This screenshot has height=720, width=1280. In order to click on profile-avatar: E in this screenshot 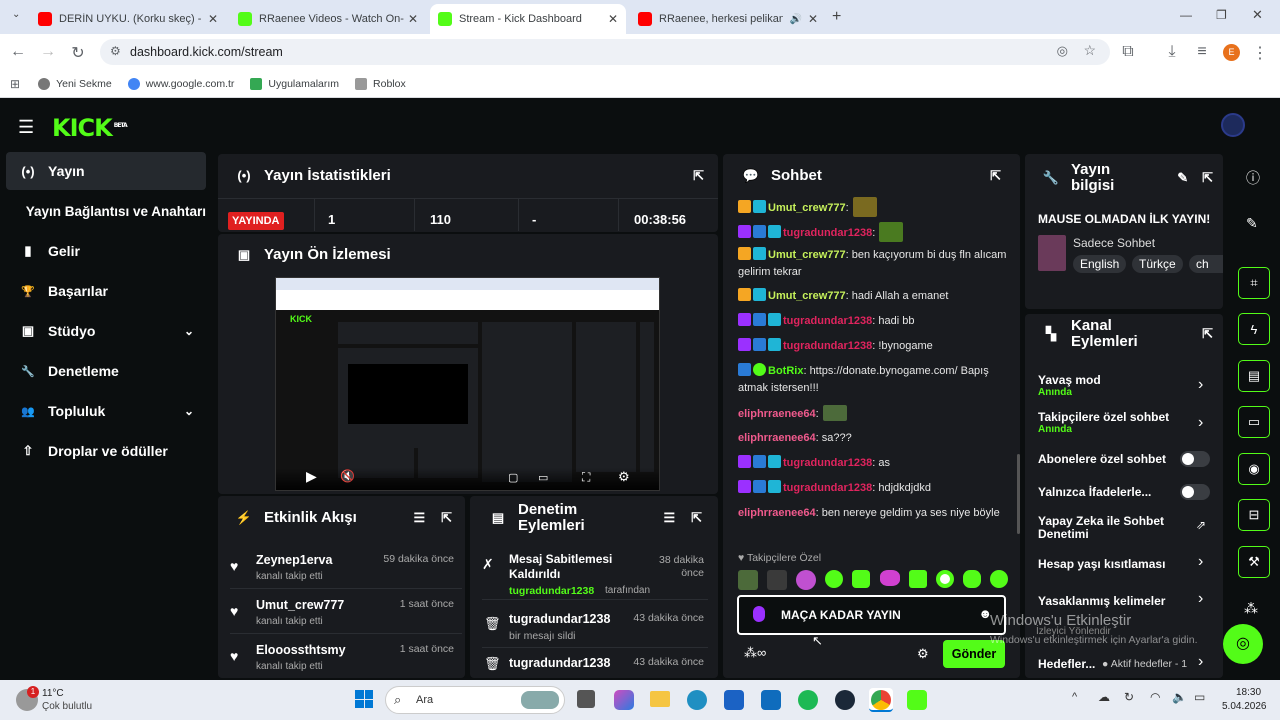, I will do `click(1231, 52)`.